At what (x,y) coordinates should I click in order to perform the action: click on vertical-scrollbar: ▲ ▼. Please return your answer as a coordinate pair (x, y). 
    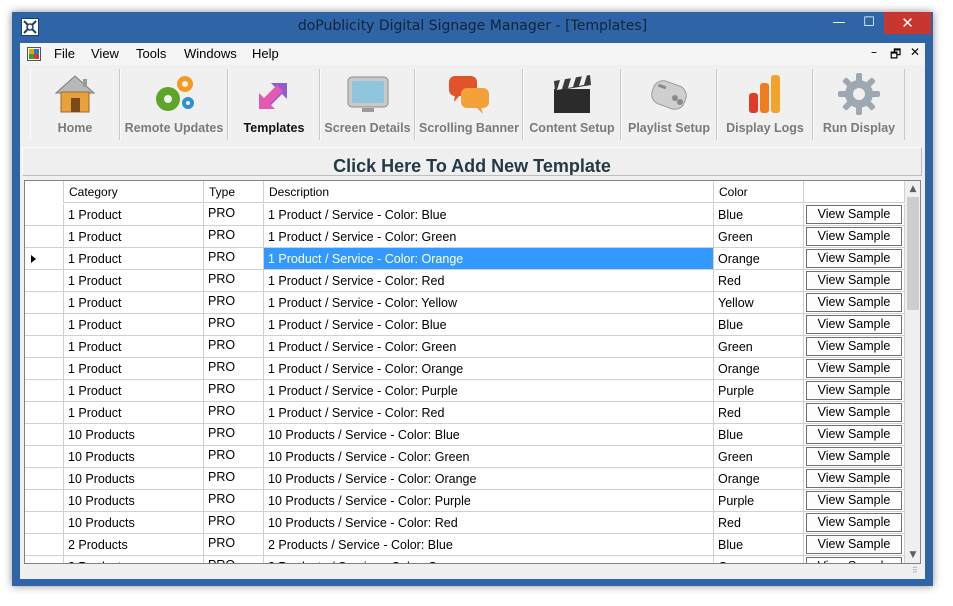
    Looking at the image, I should click on (912, 372).